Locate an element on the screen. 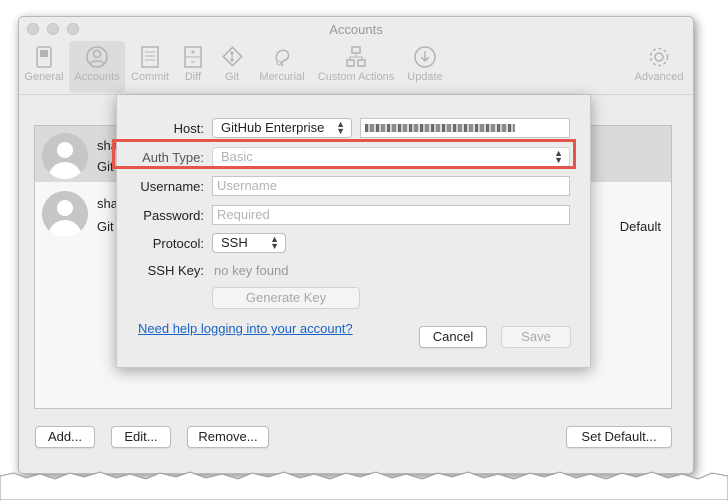 This screenshot has width=728, height=500. tab-custom-actions-label: Custom Actions is located at coordinates (356, 77).